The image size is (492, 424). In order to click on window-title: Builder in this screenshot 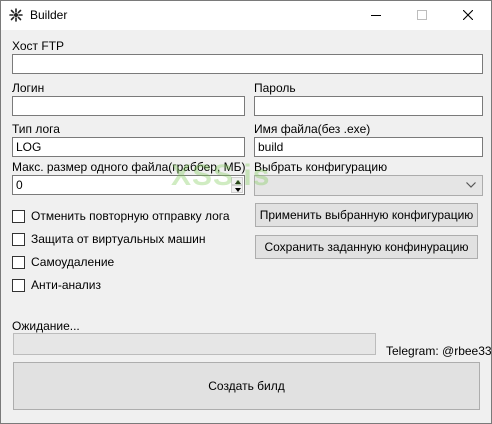, I will do `click(49, 15)`.